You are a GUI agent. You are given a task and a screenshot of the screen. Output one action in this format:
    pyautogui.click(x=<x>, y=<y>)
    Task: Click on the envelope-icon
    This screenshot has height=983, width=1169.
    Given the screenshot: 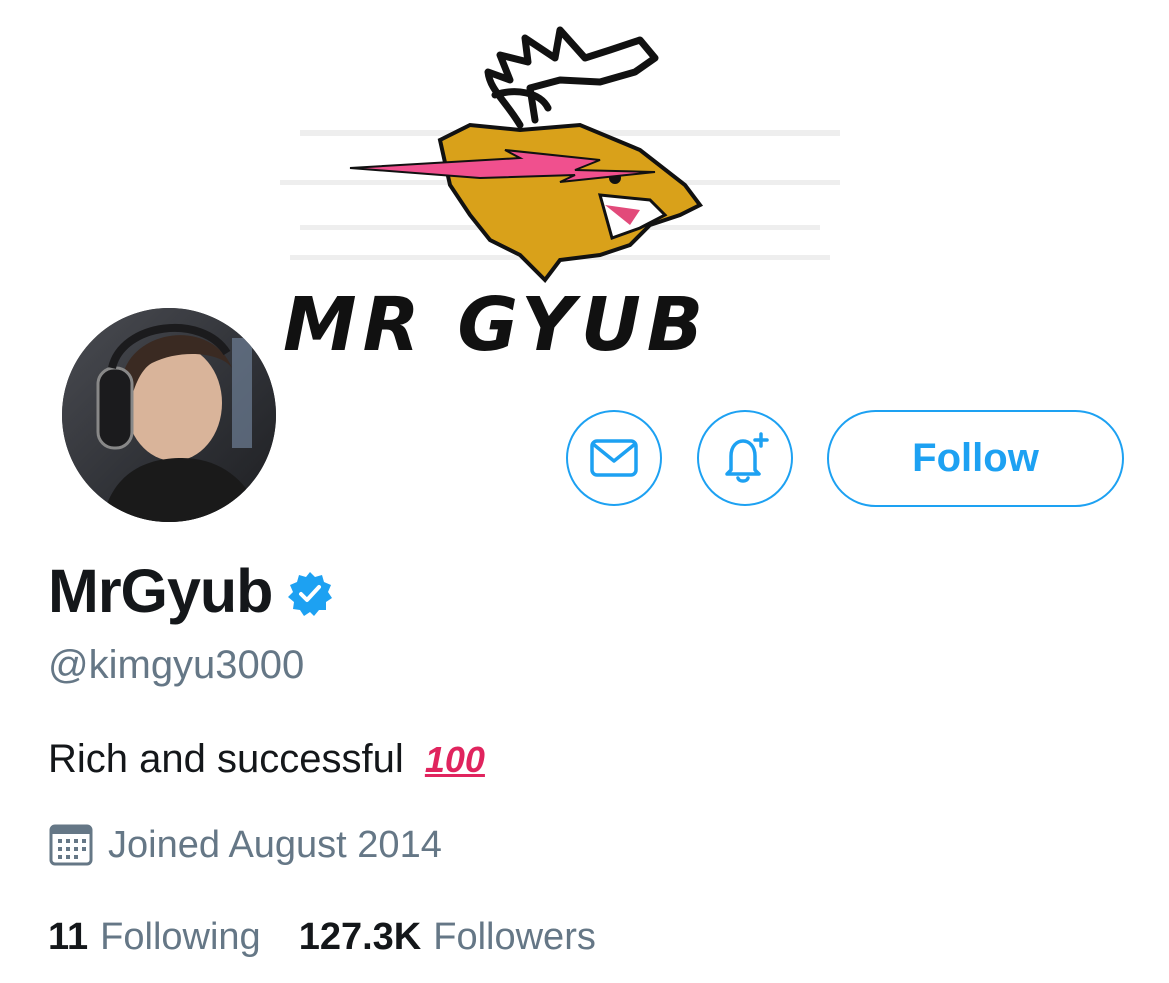 What is the action you would take?
    pyautogui.click(x=614, y=458)
    